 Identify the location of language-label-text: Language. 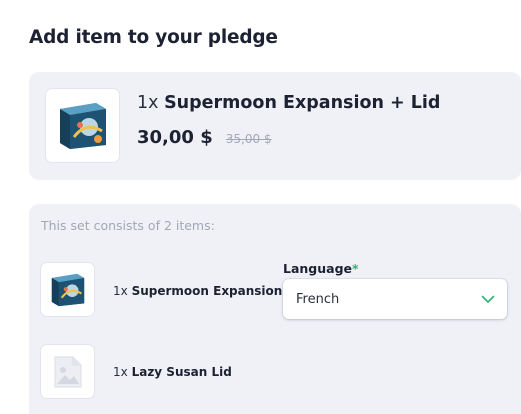
(318, 268).